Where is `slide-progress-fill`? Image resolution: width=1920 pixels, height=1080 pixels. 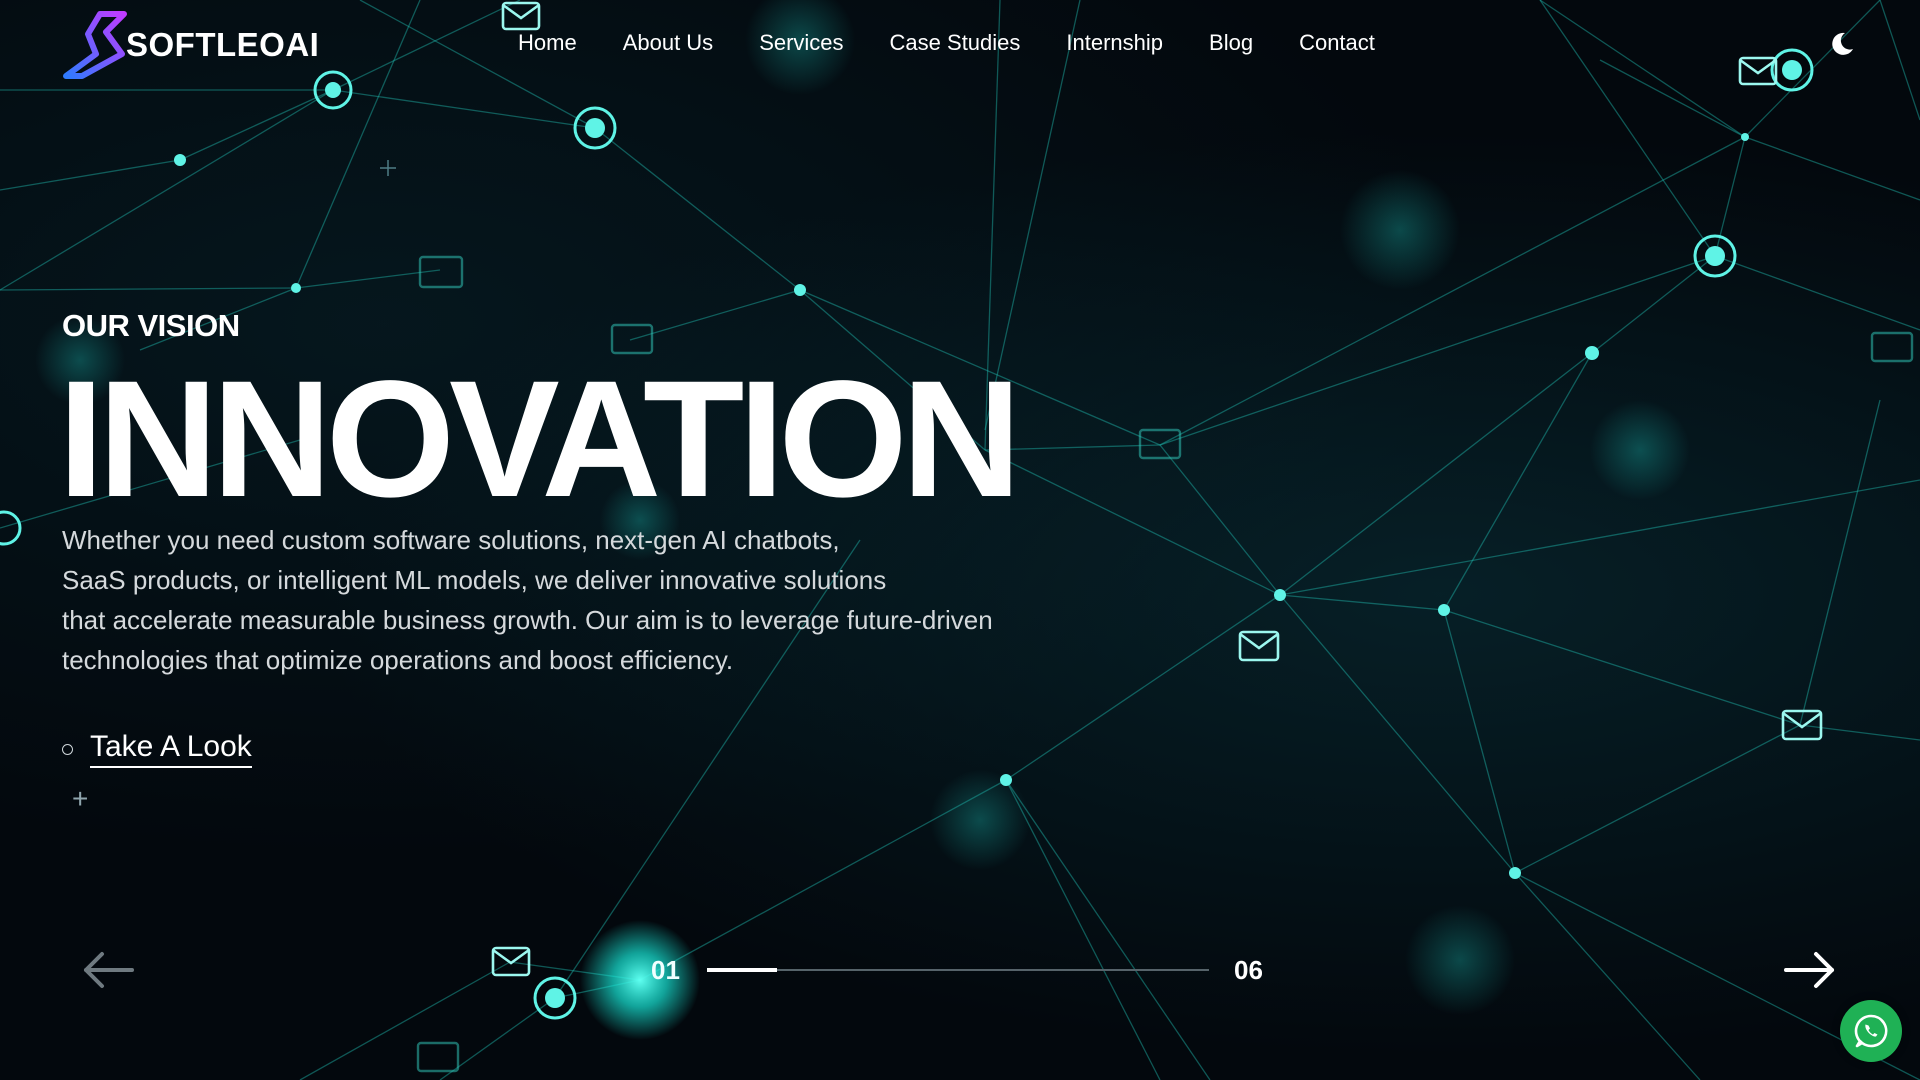 slide-progress-fill is located at coordinates (742, 970).